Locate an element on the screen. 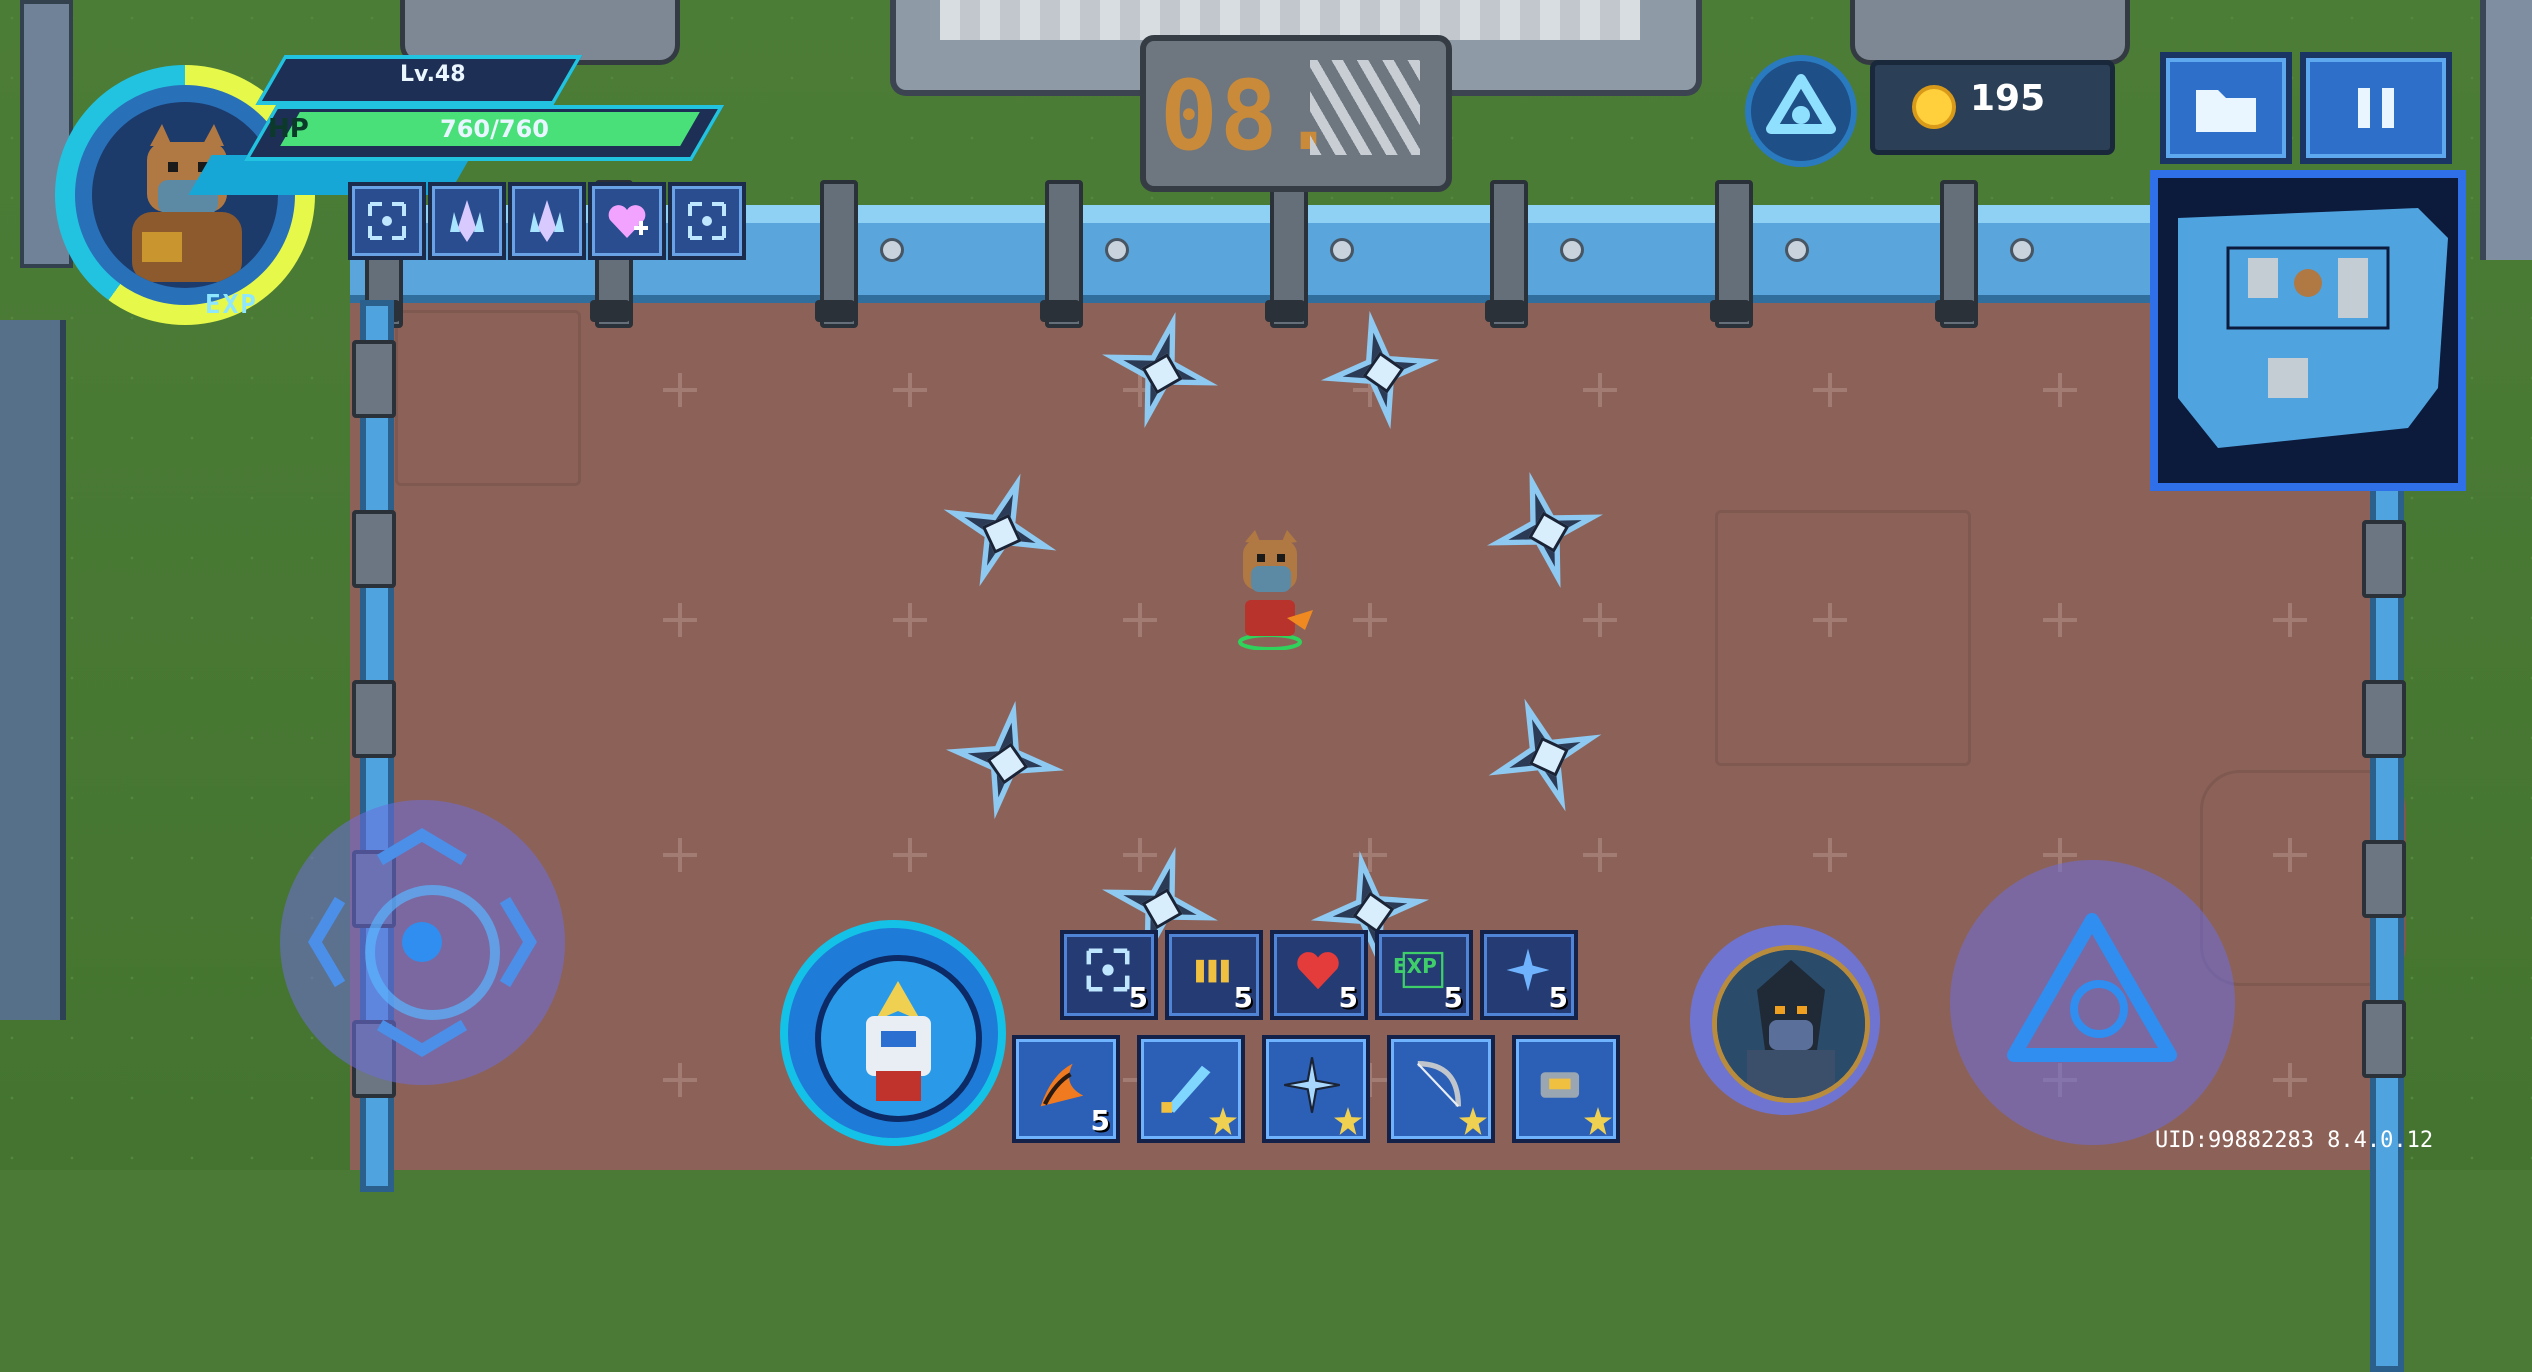 The height and width of the screenshot is (1372, 2532). gate-shutter is located at coordinates (1290, 20).